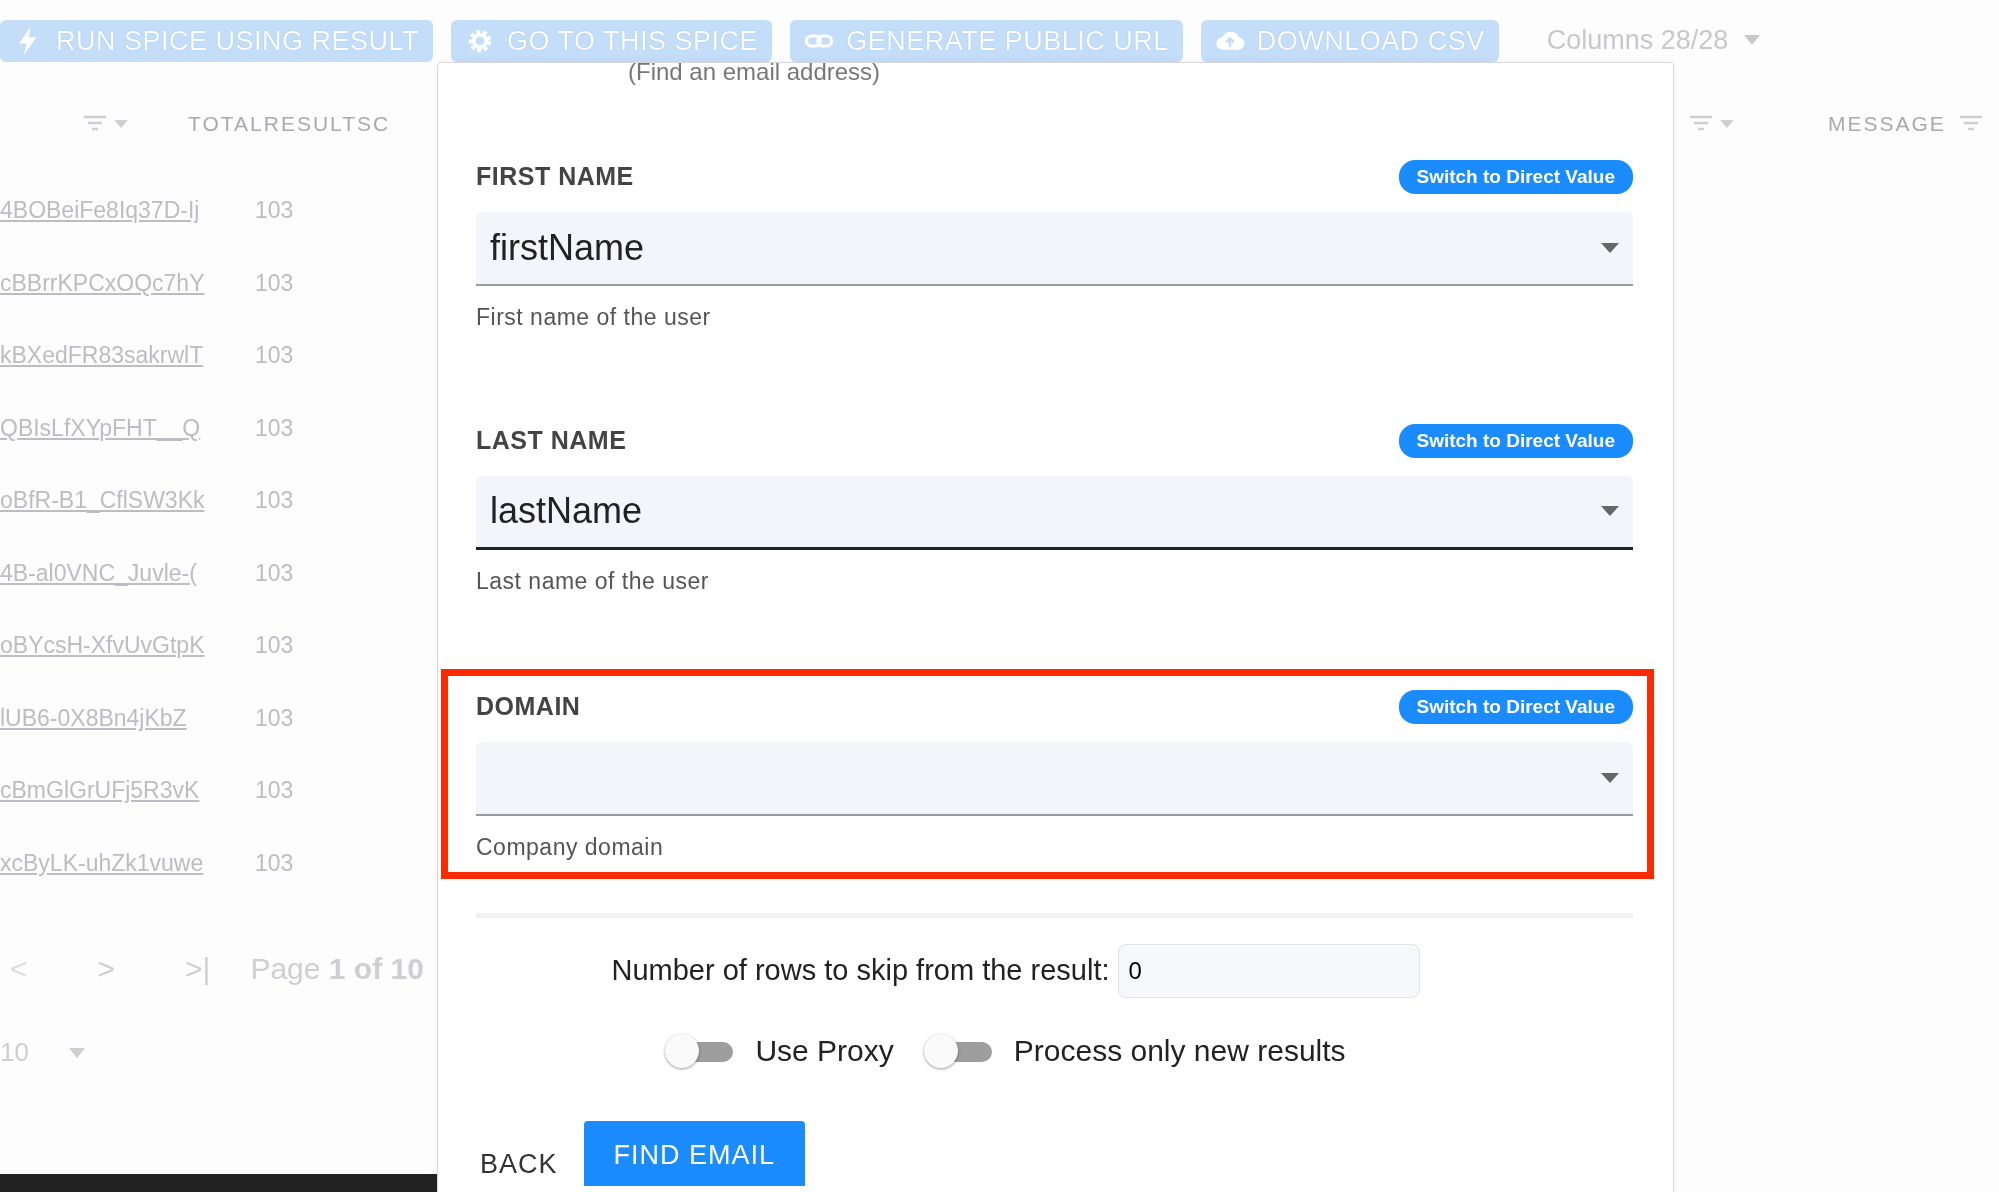 The image size is (1999, 1192). I want to click on helper-text: Last name of the user, so click(593, 581).